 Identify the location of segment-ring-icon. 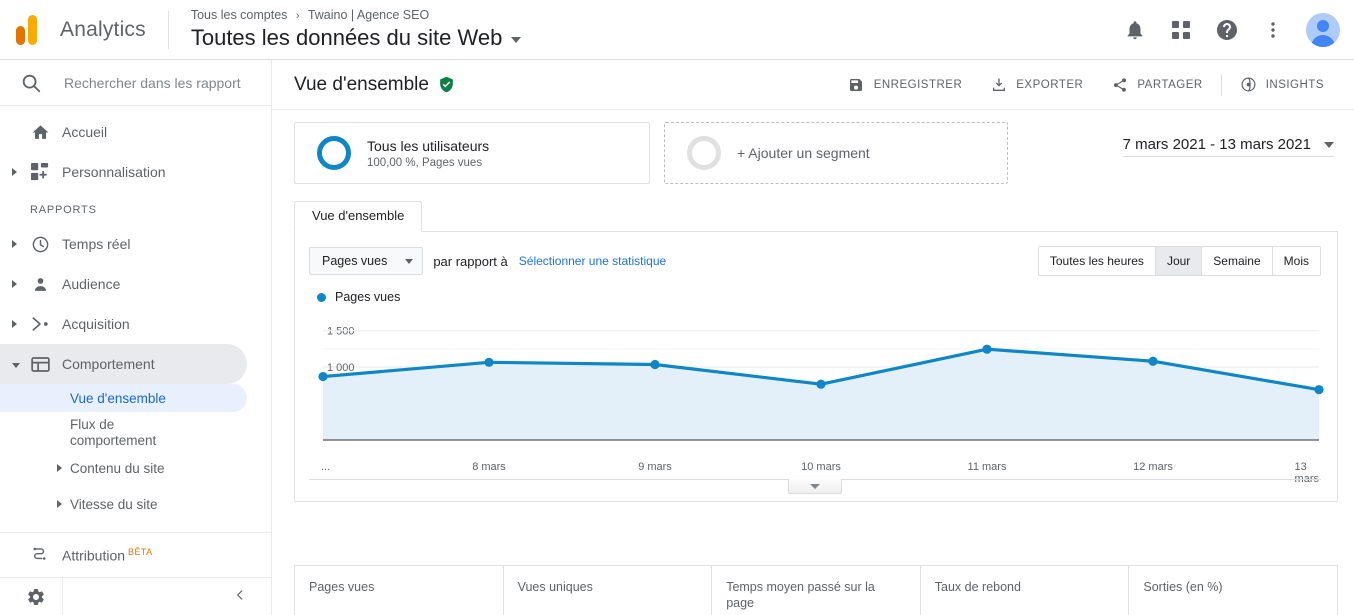
(334, 153).